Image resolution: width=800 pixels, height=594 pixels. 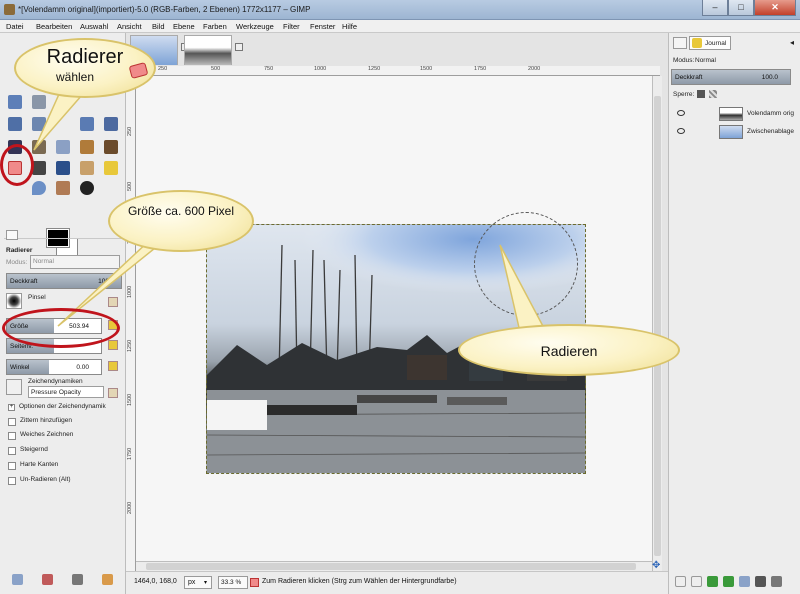 What do you see at coordinates (17, 165) in the screenshot?
I see `eraser-highlight-ring` at bounding box center [17, 165].